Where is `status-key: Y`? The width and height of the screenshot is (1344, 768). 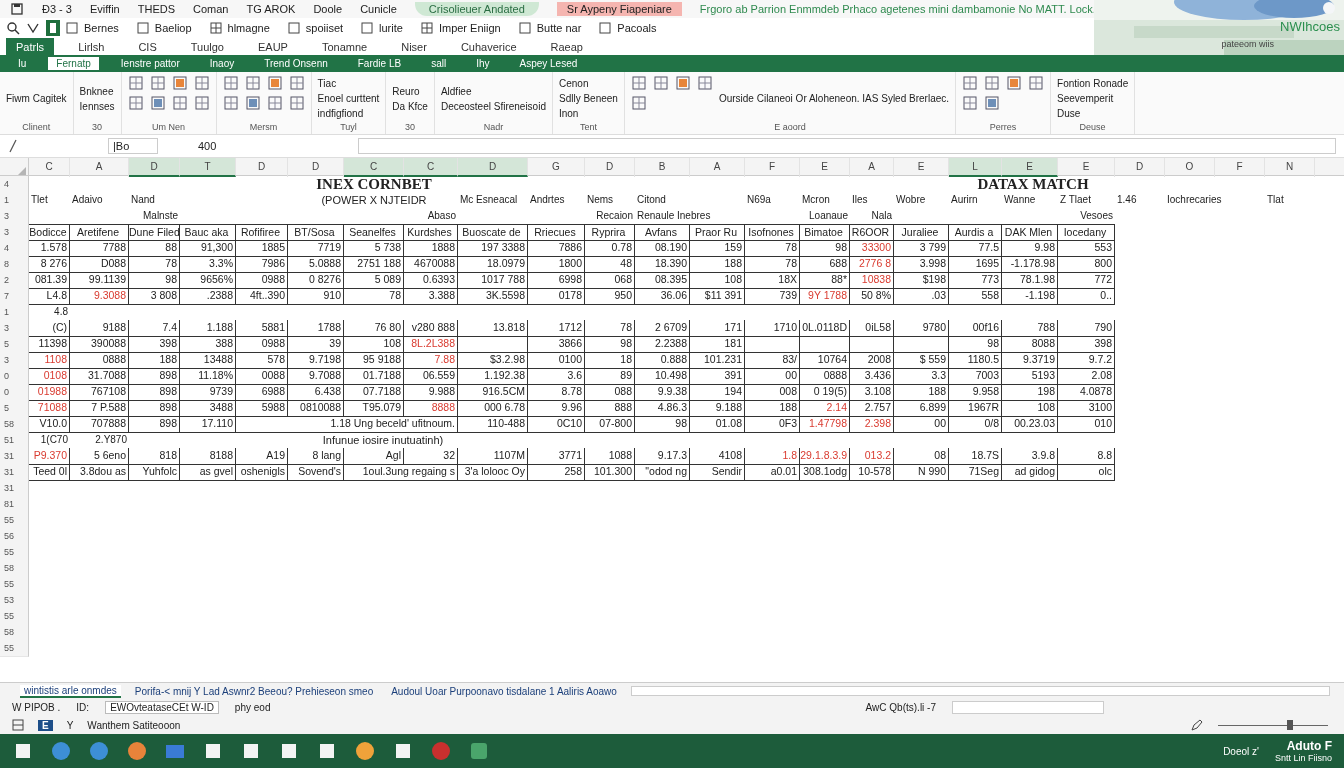 status-key: Y is located at coordinates (70, 725).